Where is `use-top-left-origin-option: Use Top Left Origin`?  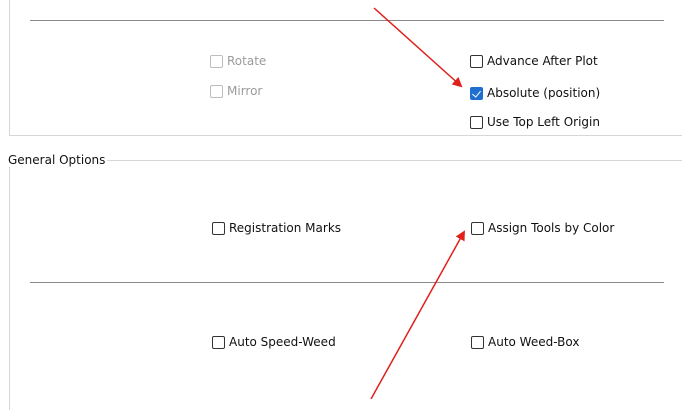
use-top-left-origin-option: Use Top Left Origin is located at coordinates (535, 122).